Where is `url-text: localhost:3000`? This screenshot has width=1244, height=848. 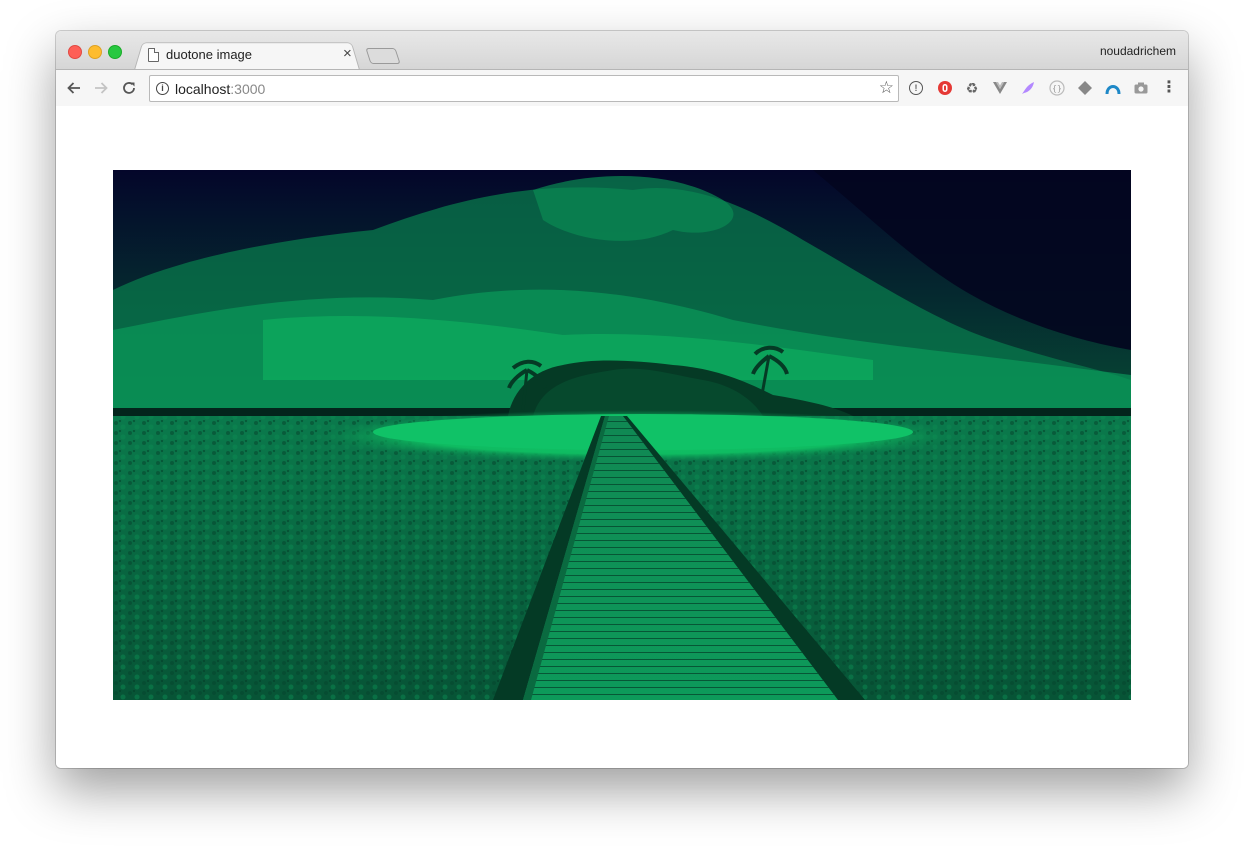
url-text: localhost:3000 is located at coordinates (220, 89).